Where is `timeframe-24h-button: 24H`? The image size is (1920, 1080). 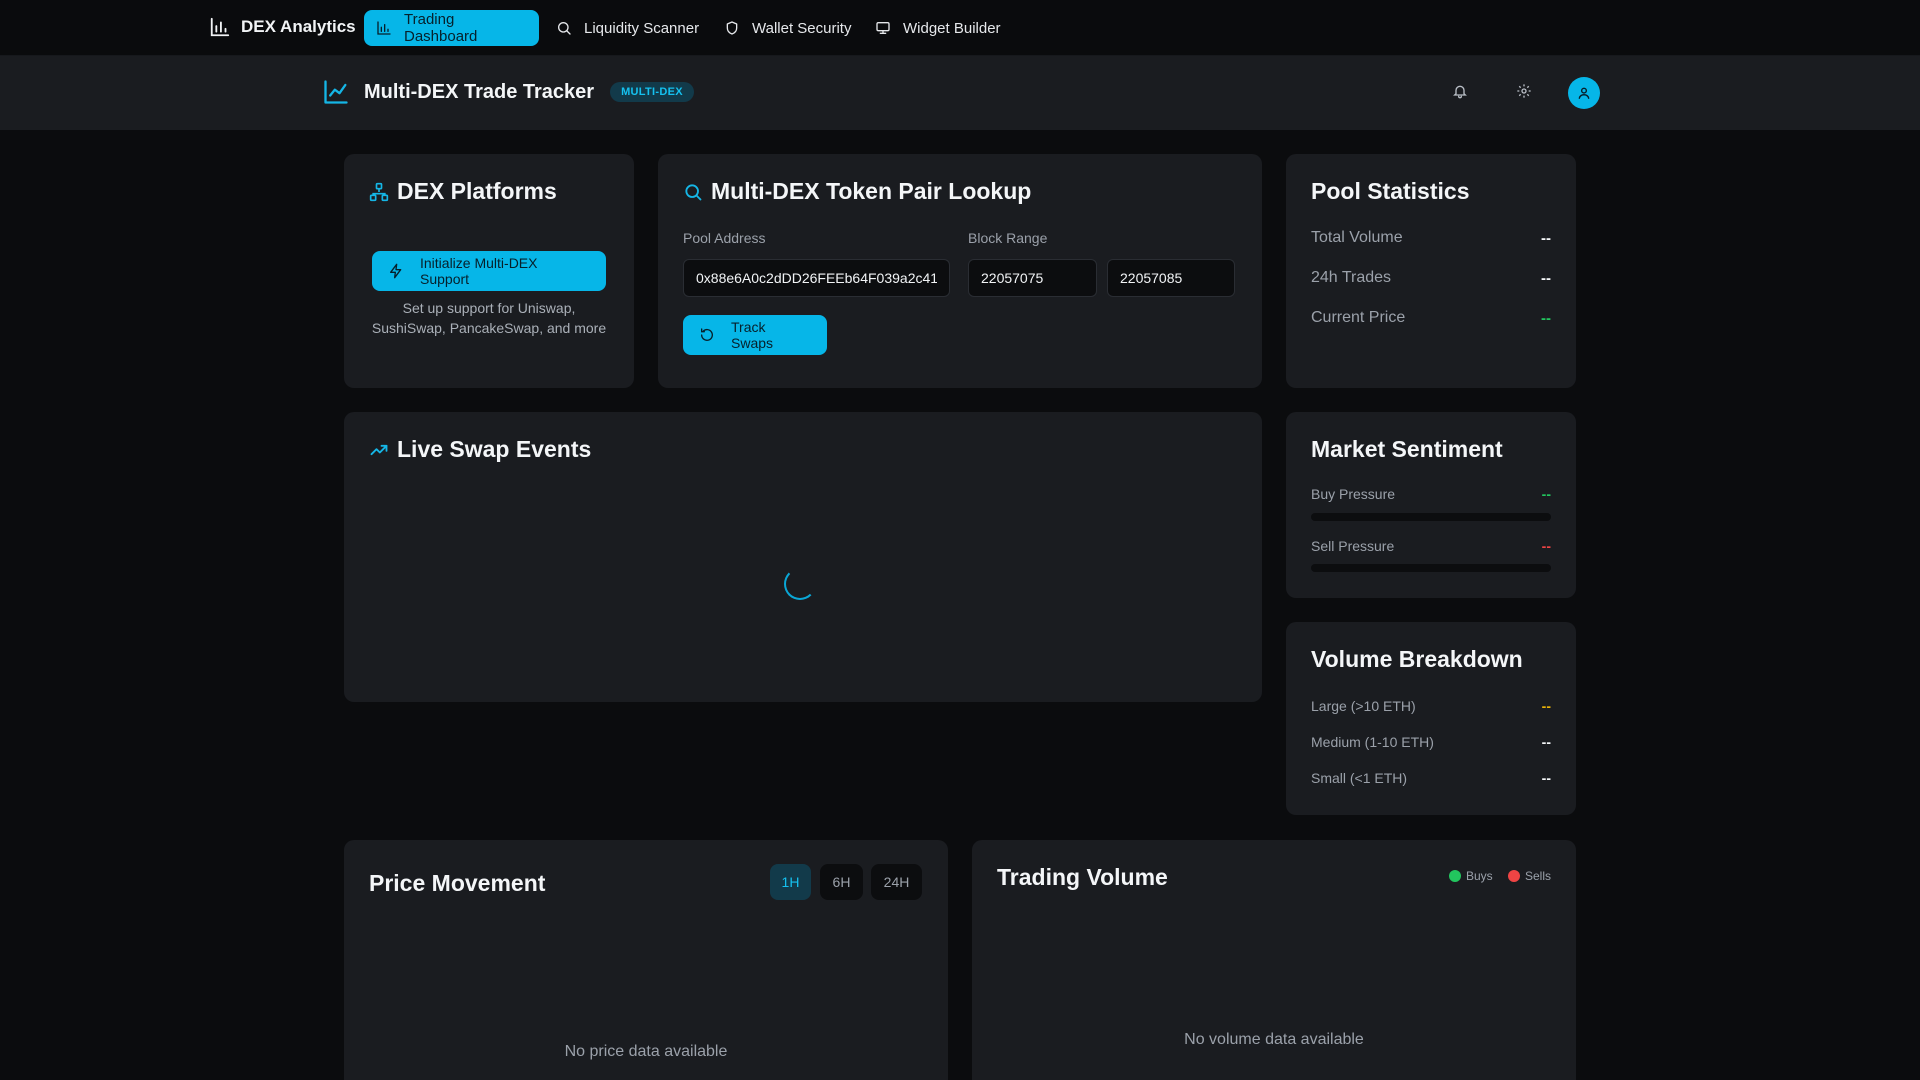
timeframe-24h-button: 24H is located at coordinates (896, 882).